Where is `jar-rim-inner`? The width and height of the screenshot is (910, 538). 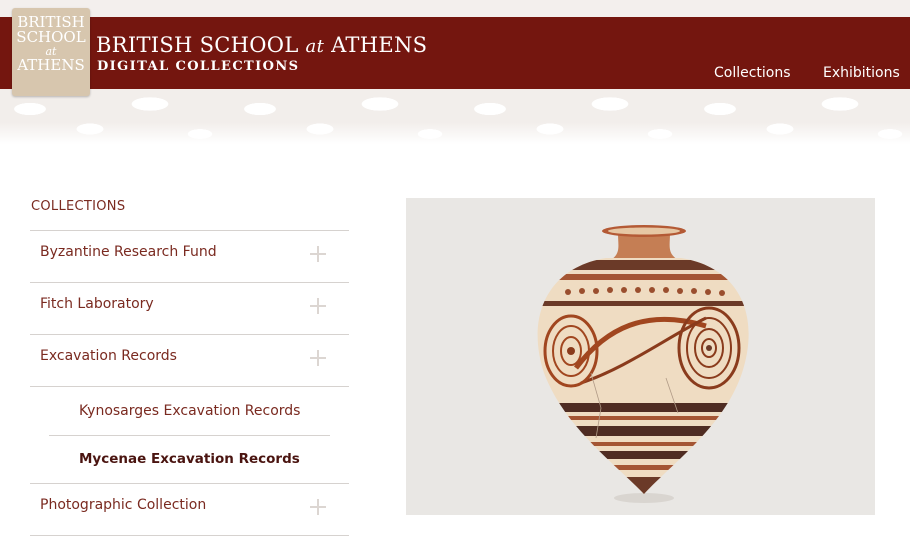 jar-rim-inner is located at coordinates (644, 231).